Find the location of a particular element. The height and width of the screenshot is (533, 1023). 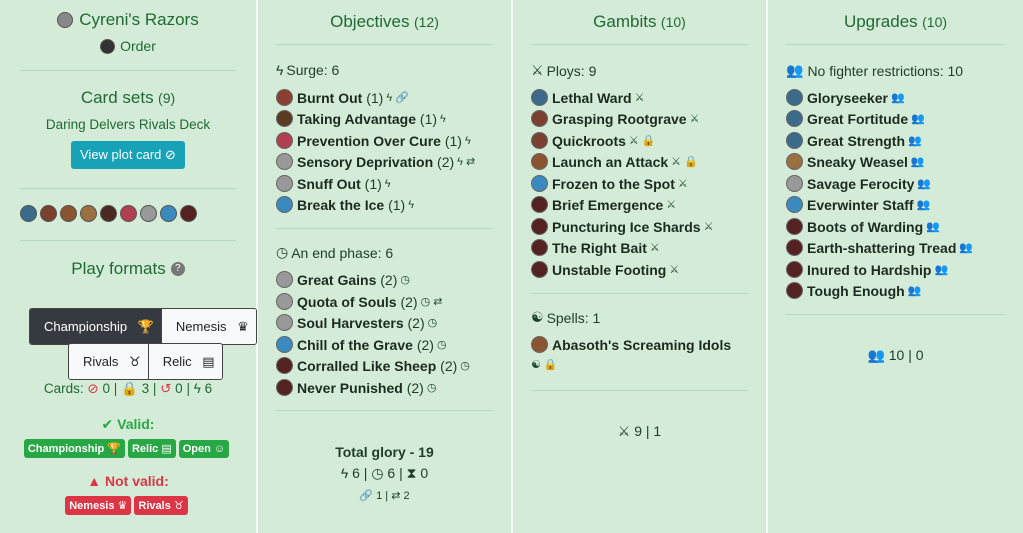

list-item: Savage Ferocity 👥 is located at coordinates (858, 183).